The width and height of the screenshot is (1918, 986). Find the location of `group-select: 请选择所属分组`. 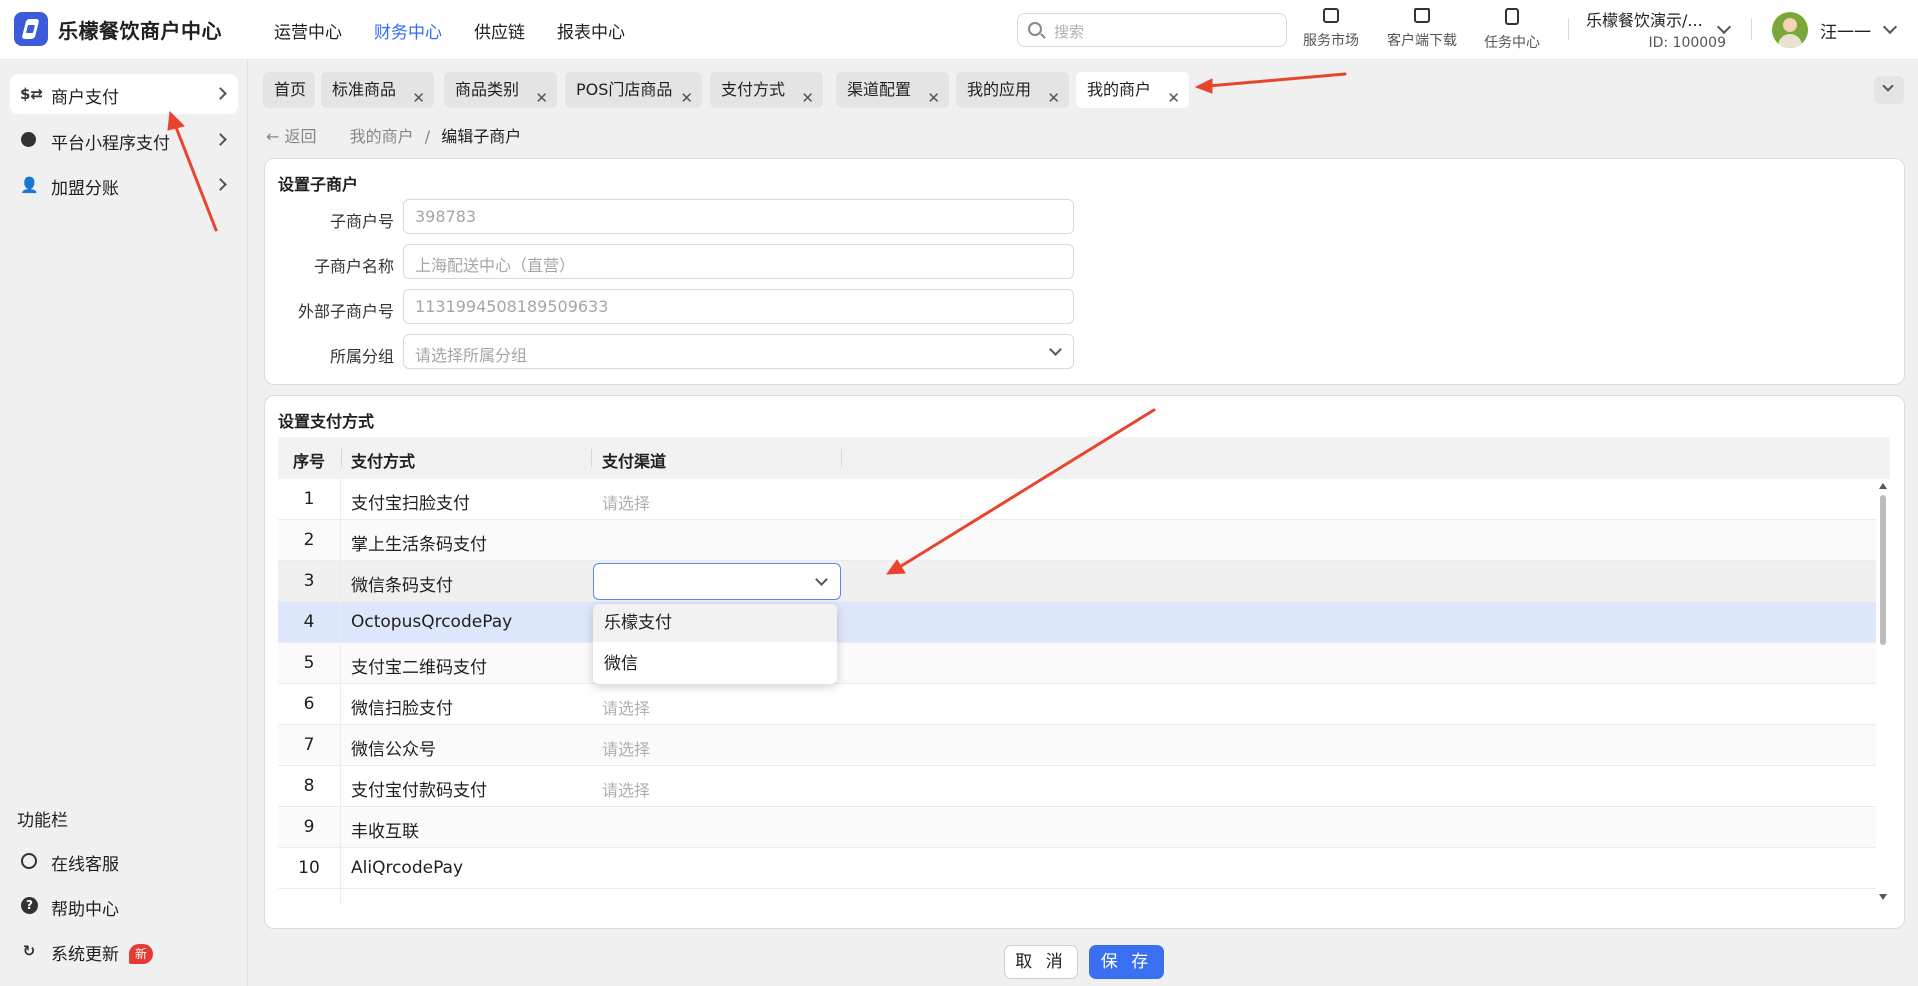

group-select: 请选择所属分组 is located at coordinates (738, 351).